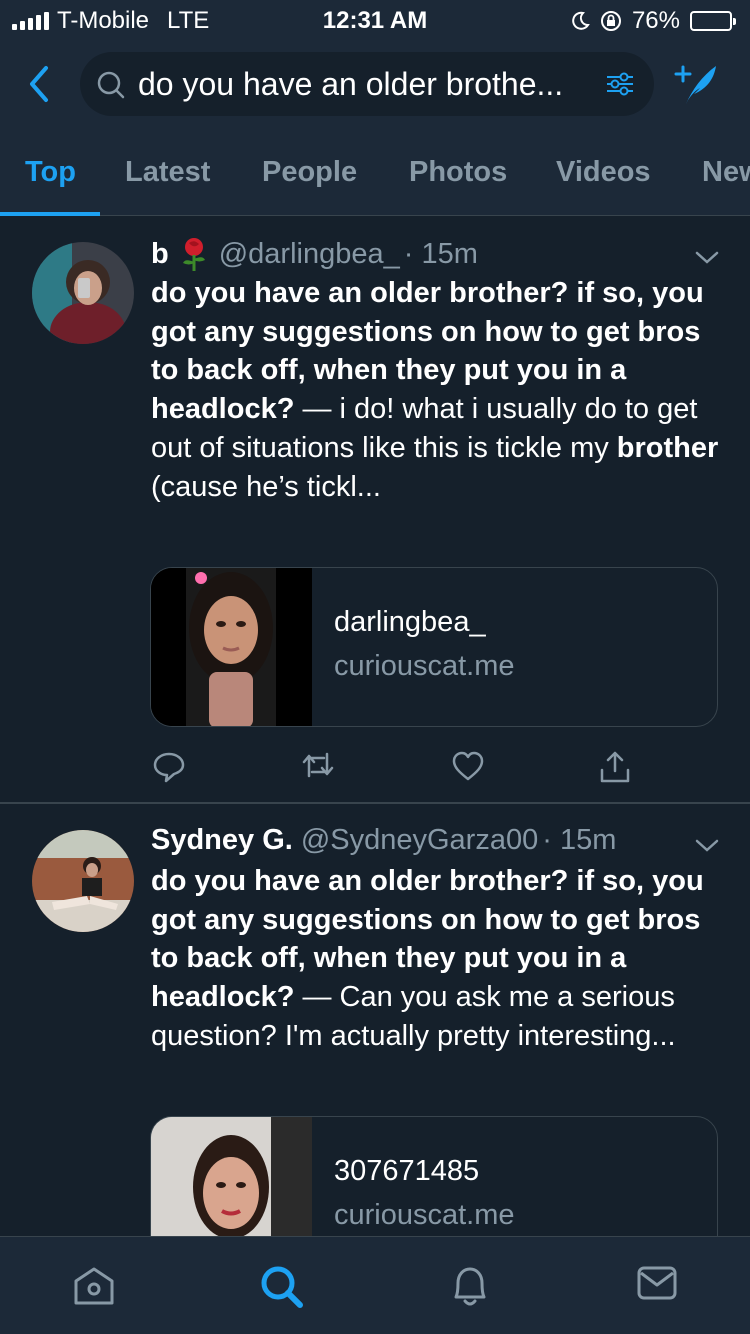  What do you see at coordinates (40, 84) in the screenshot?
I see `back-icon` at bounding box center [40, 84].